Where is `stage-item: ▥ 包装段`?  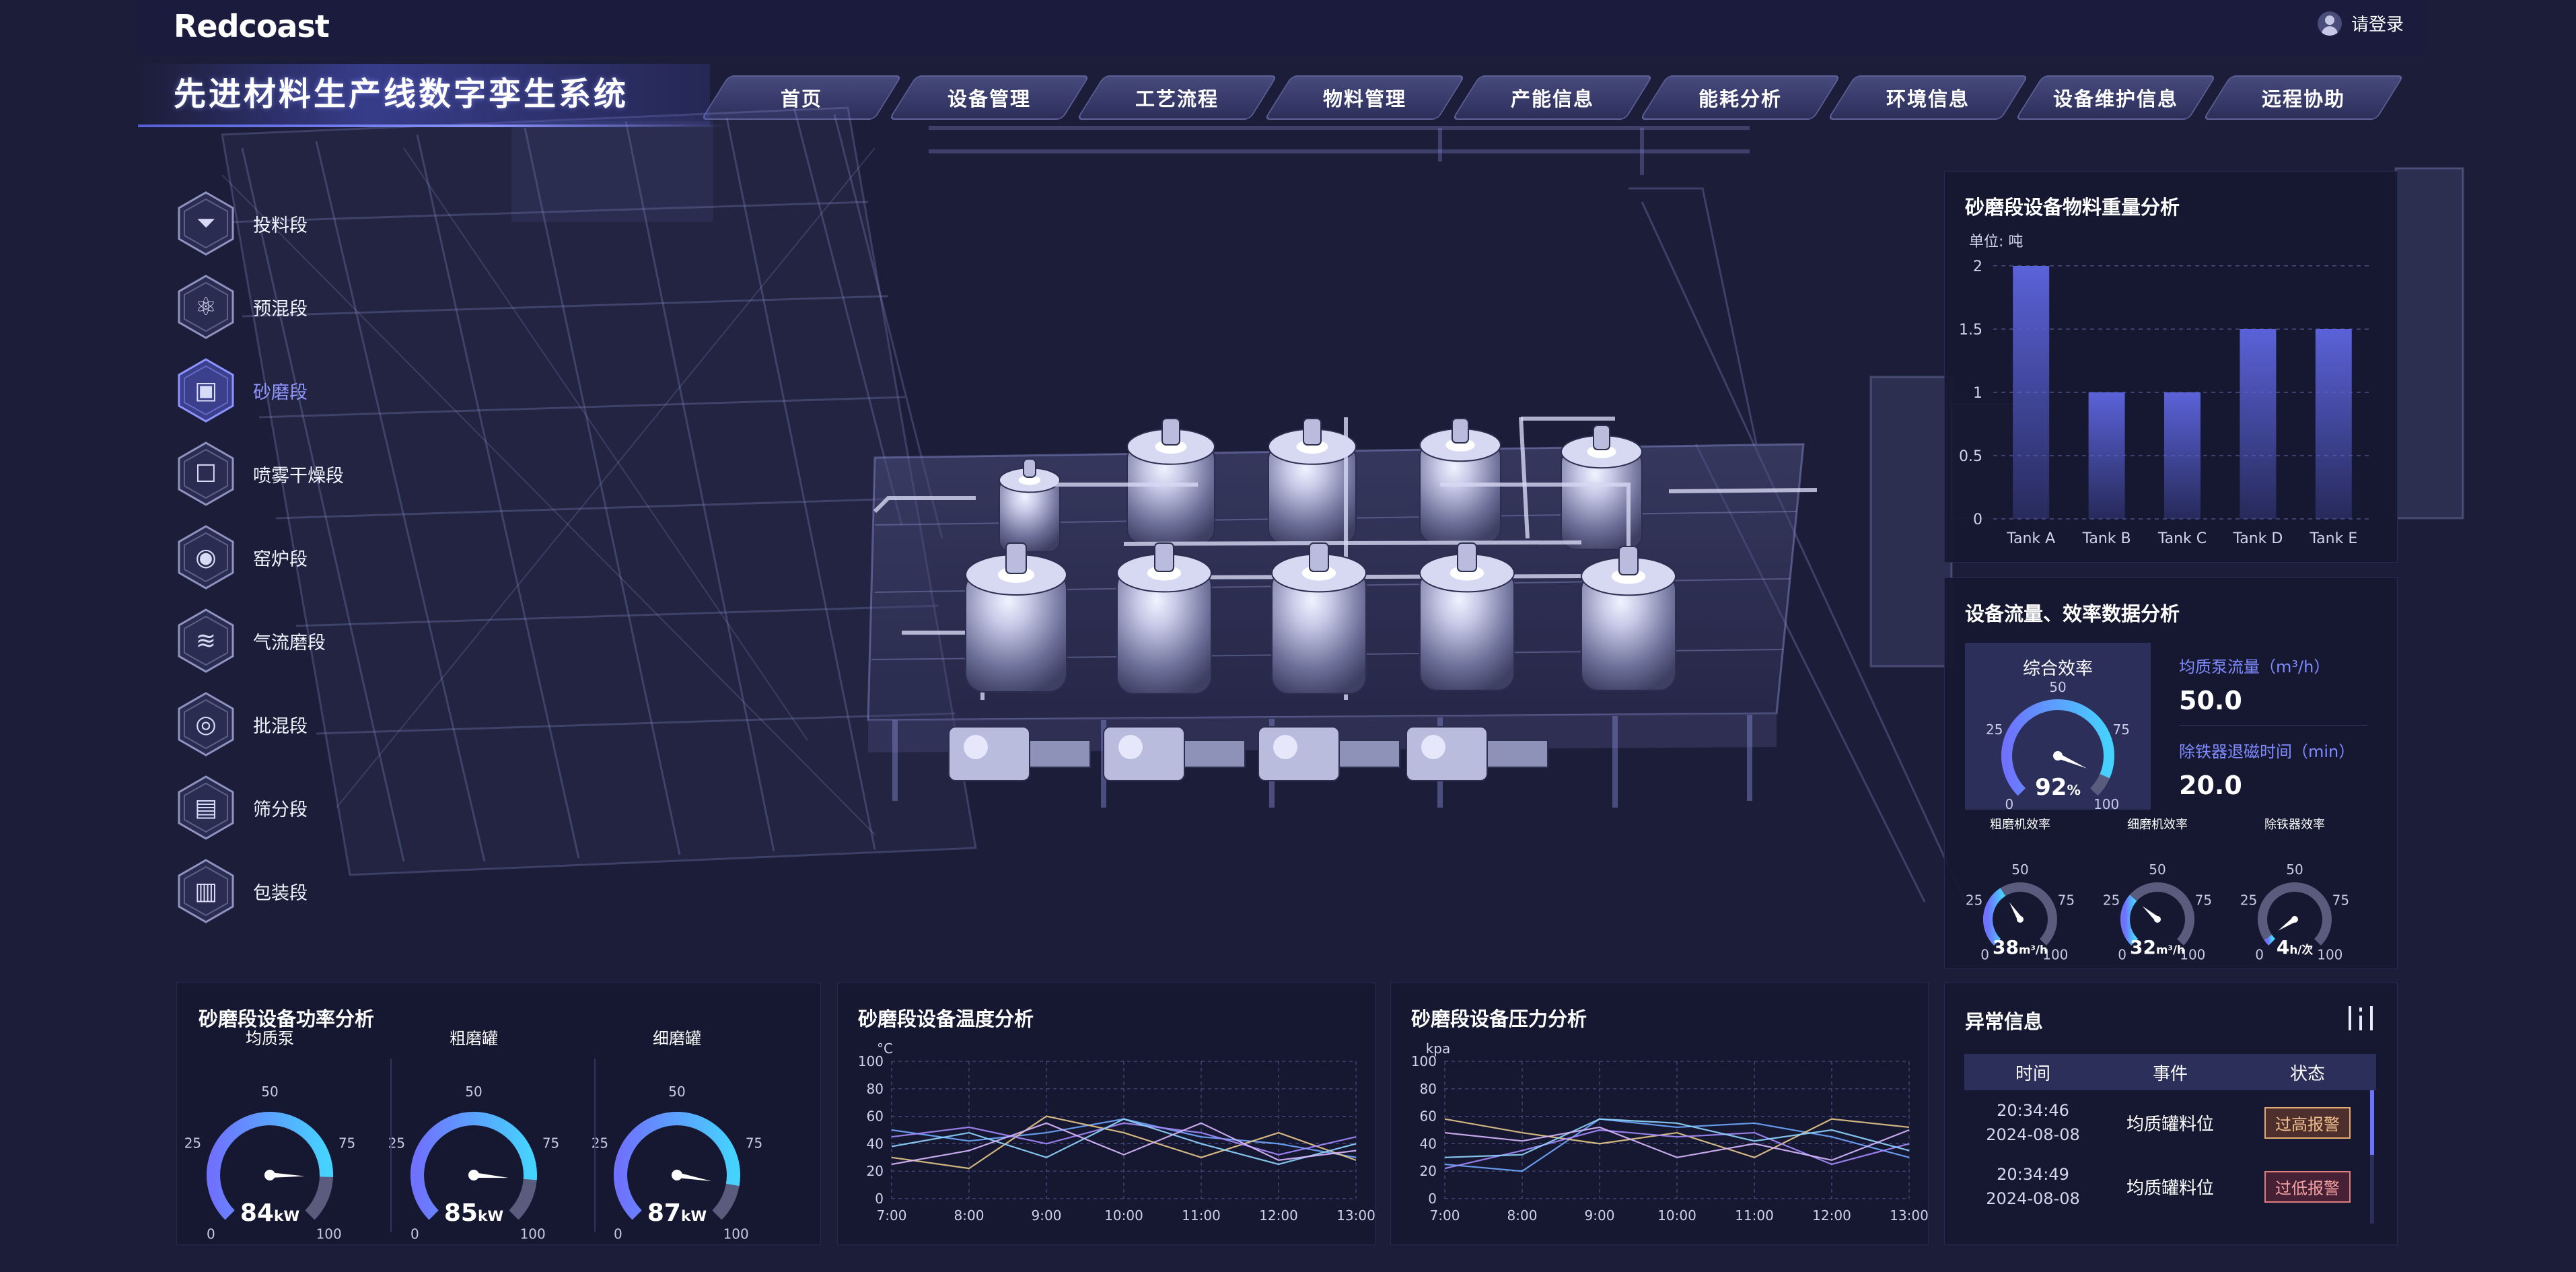
stage-item: ▥ 包装段 is located at coordinates (296, 891).